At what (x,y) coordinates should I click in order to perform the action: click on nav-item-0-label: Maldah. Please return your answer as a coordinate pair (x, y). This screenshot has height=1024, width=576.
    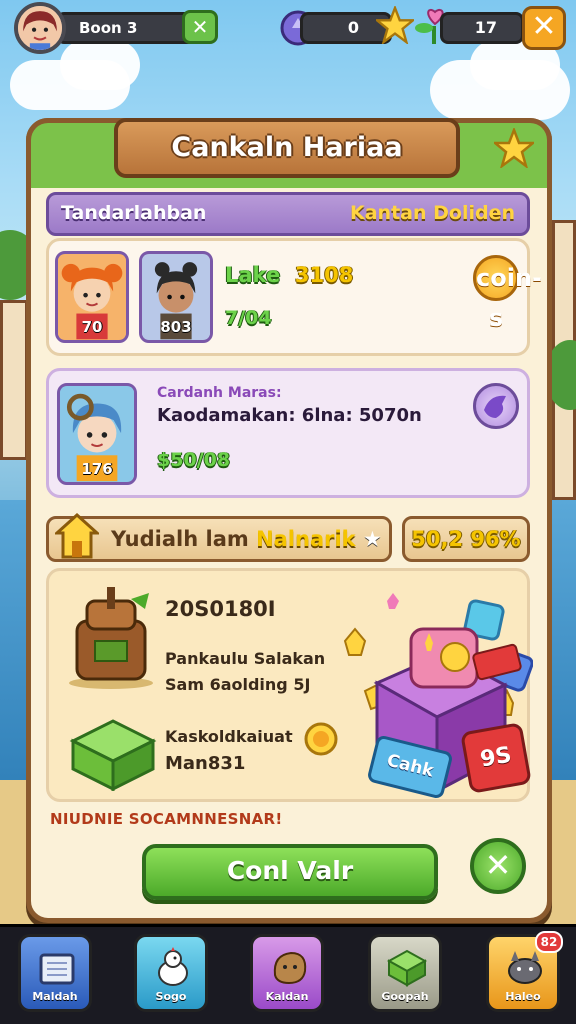
    Looking at the image, I should click on (55, 996).